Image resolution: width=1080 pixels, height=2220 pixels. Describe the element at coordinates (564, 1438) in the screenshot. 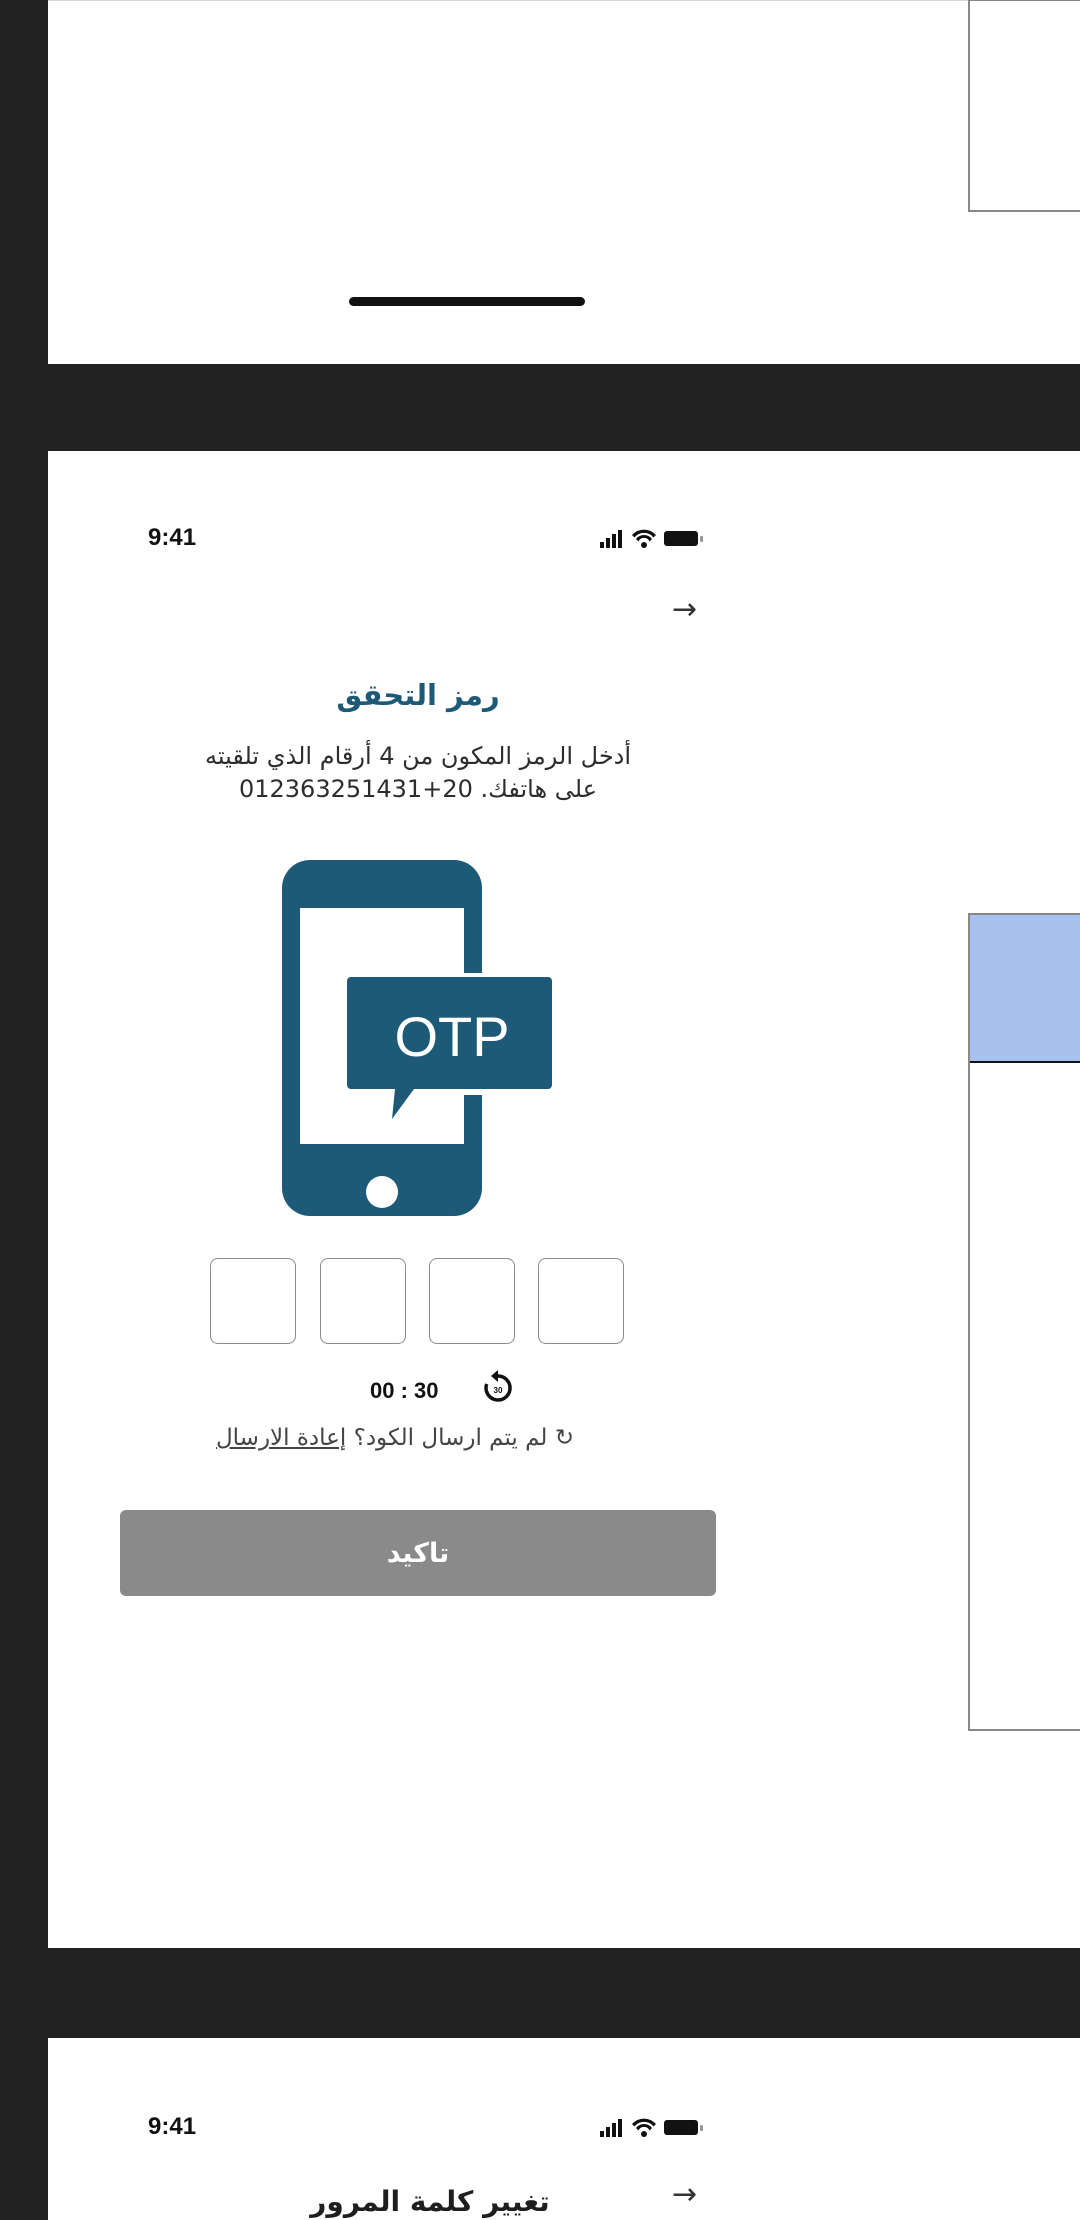

I see `refresh-icon: ↻` at that location.